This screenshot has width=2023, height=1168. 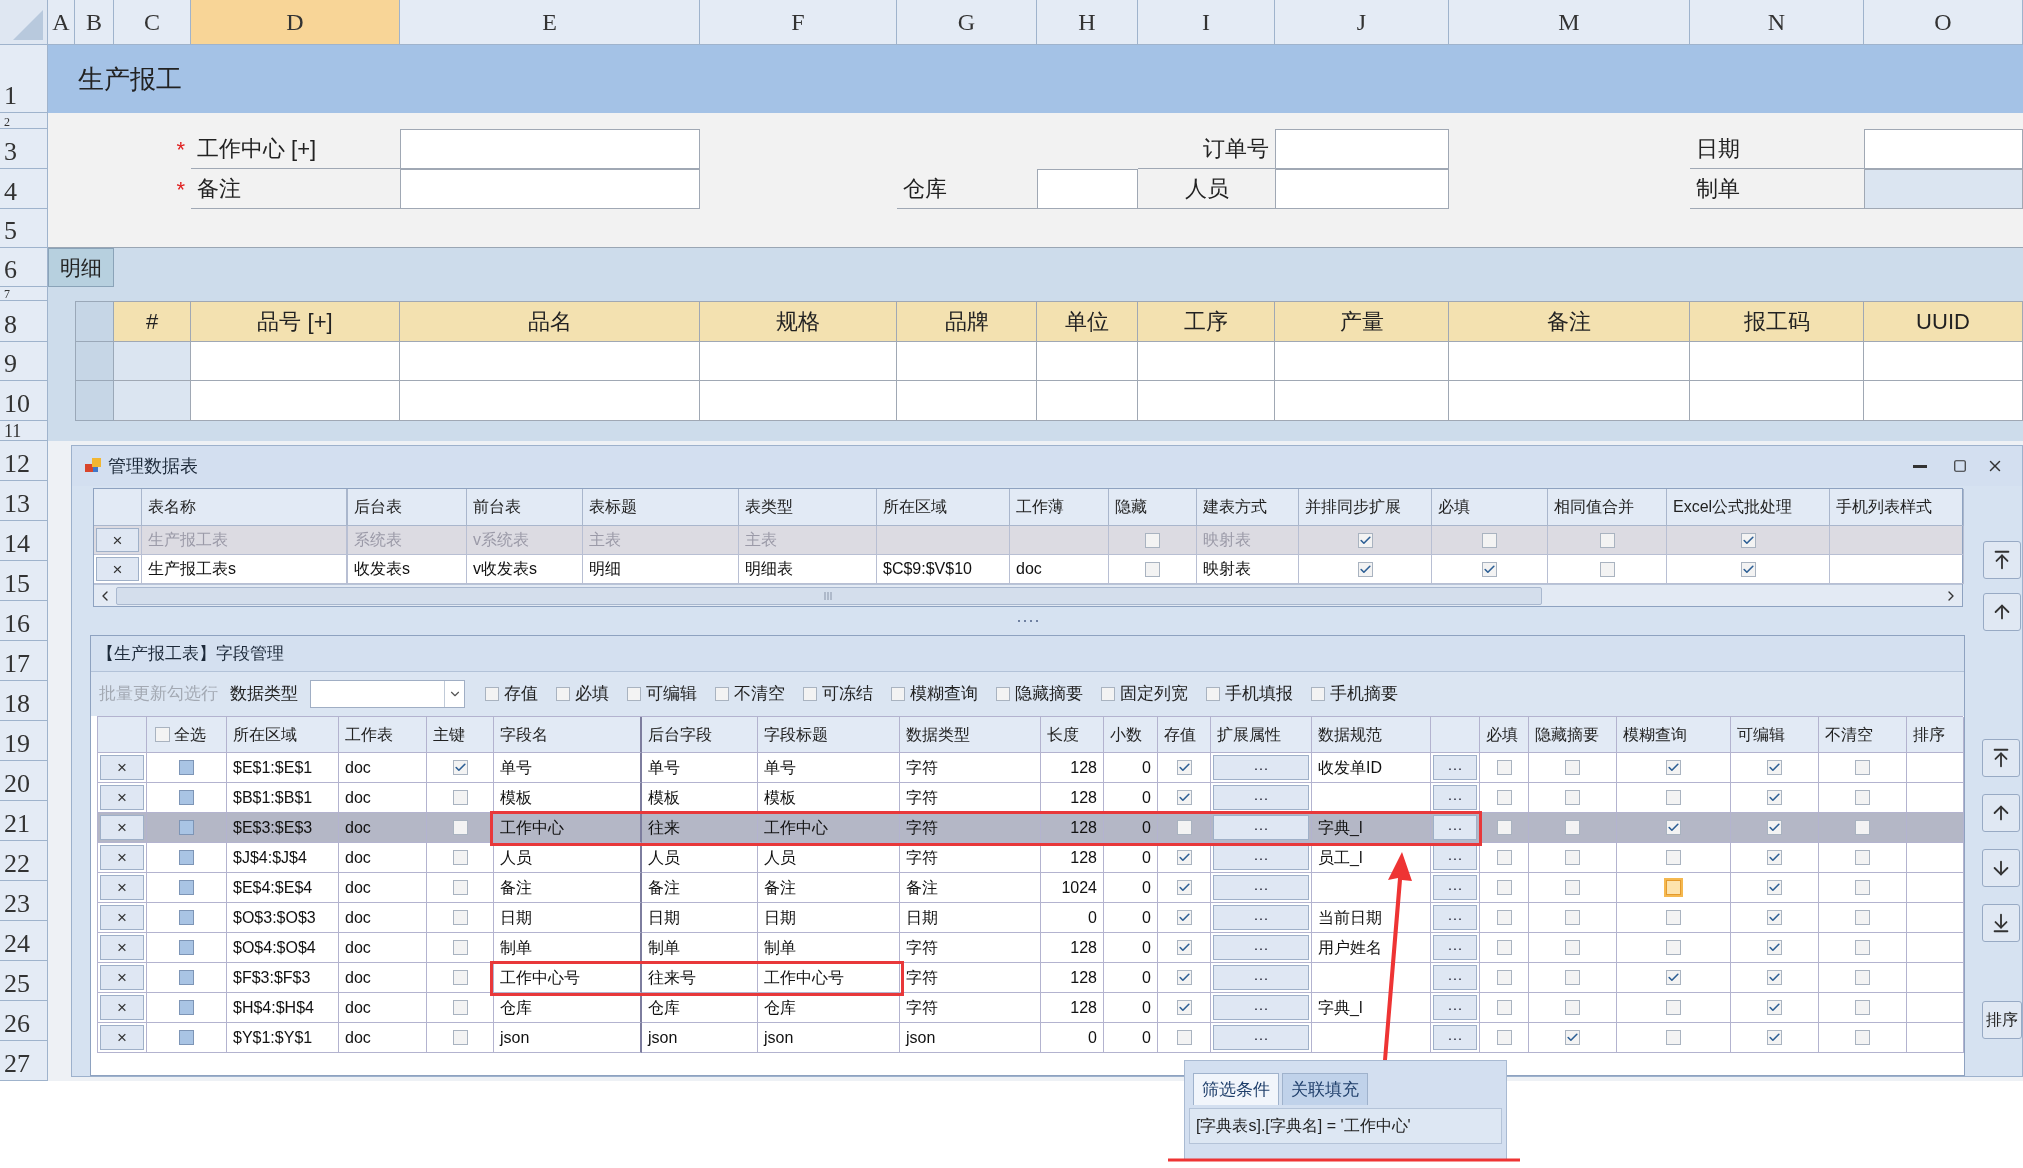 I want to click on splitter-grip-icon, so click(x=1028, y=621).